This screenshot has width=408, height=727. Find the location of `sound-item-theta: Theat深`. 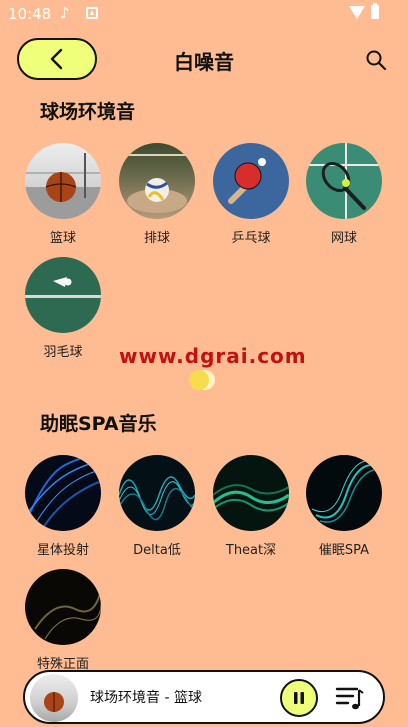

sound-item-theta: Theat深 is located at coordinates (251, 506).